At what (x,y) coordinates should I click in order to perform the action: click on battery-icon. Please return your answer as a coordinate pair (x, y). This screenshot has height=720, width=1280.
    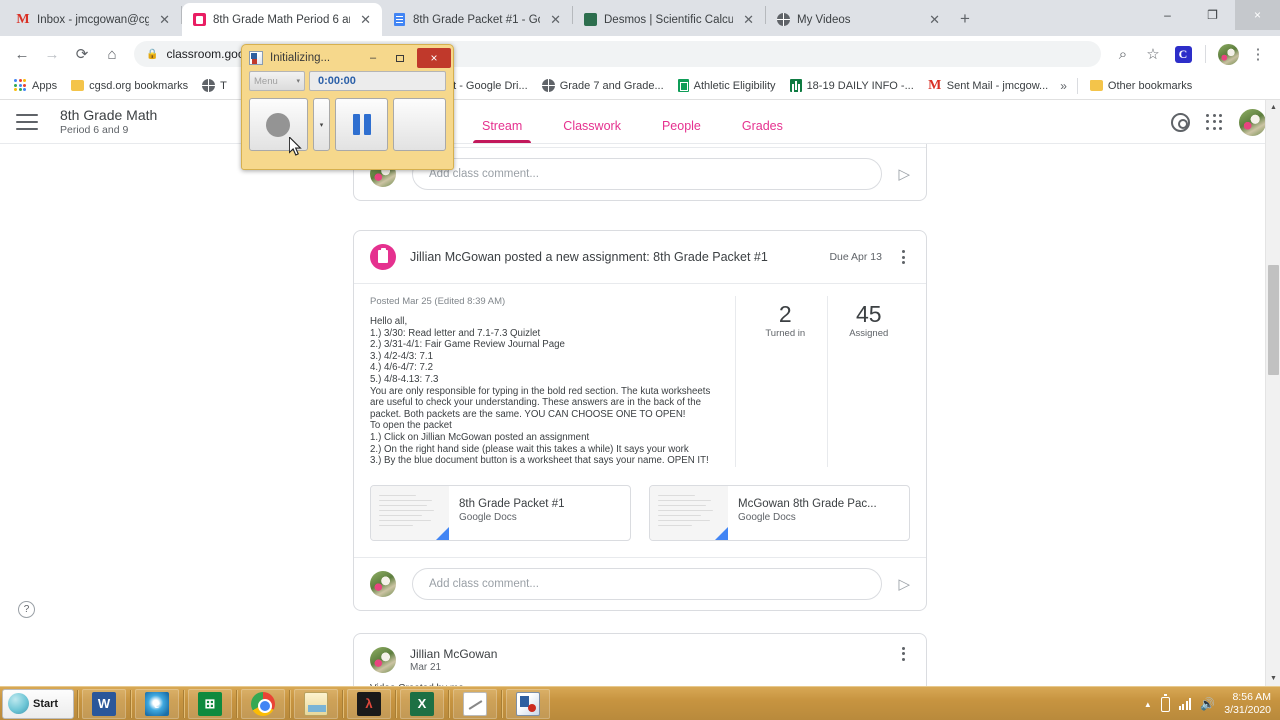
    Looking at the image, I should click on (1165, 703).